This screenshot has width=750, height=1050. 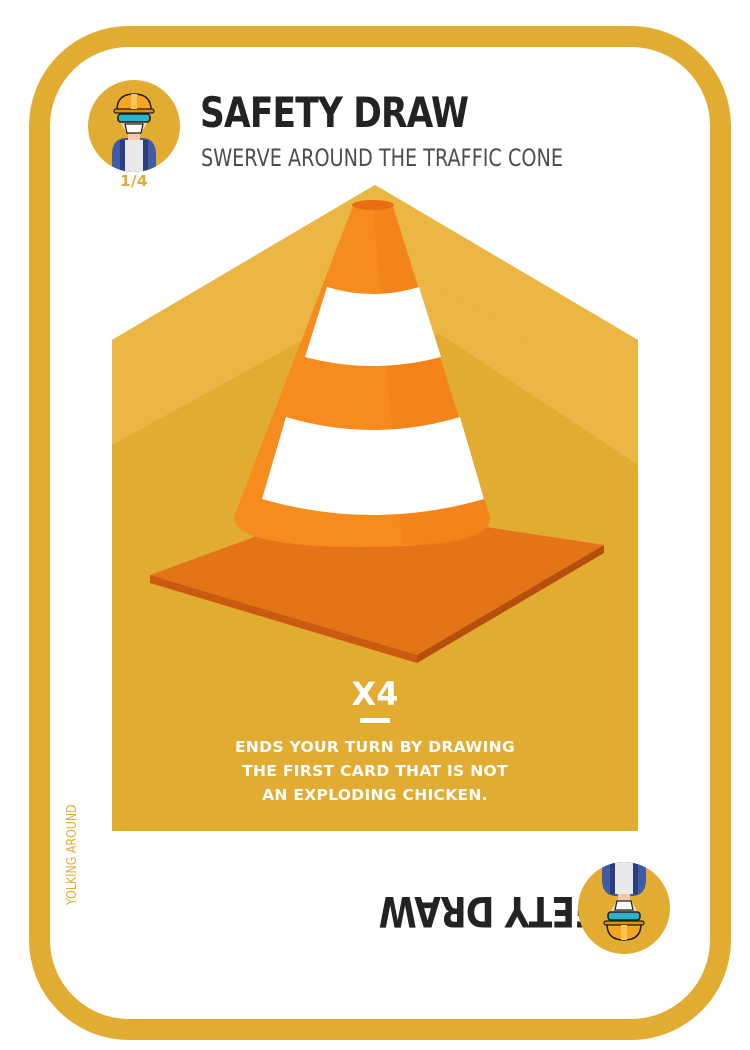 What do you see at coordinates (72, 854) in the screenshot?
I see `side-label: YOLKING AROUND` at bounding box center [72, 854].